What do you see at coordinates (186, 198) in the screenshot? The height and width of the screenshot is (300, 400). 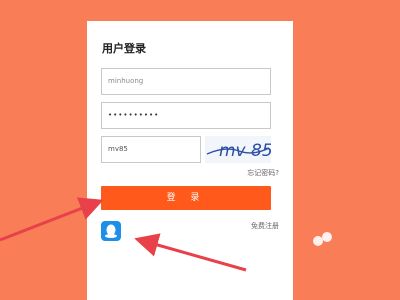 I see `login-button: 登 录` at bounding box center [186, 198].